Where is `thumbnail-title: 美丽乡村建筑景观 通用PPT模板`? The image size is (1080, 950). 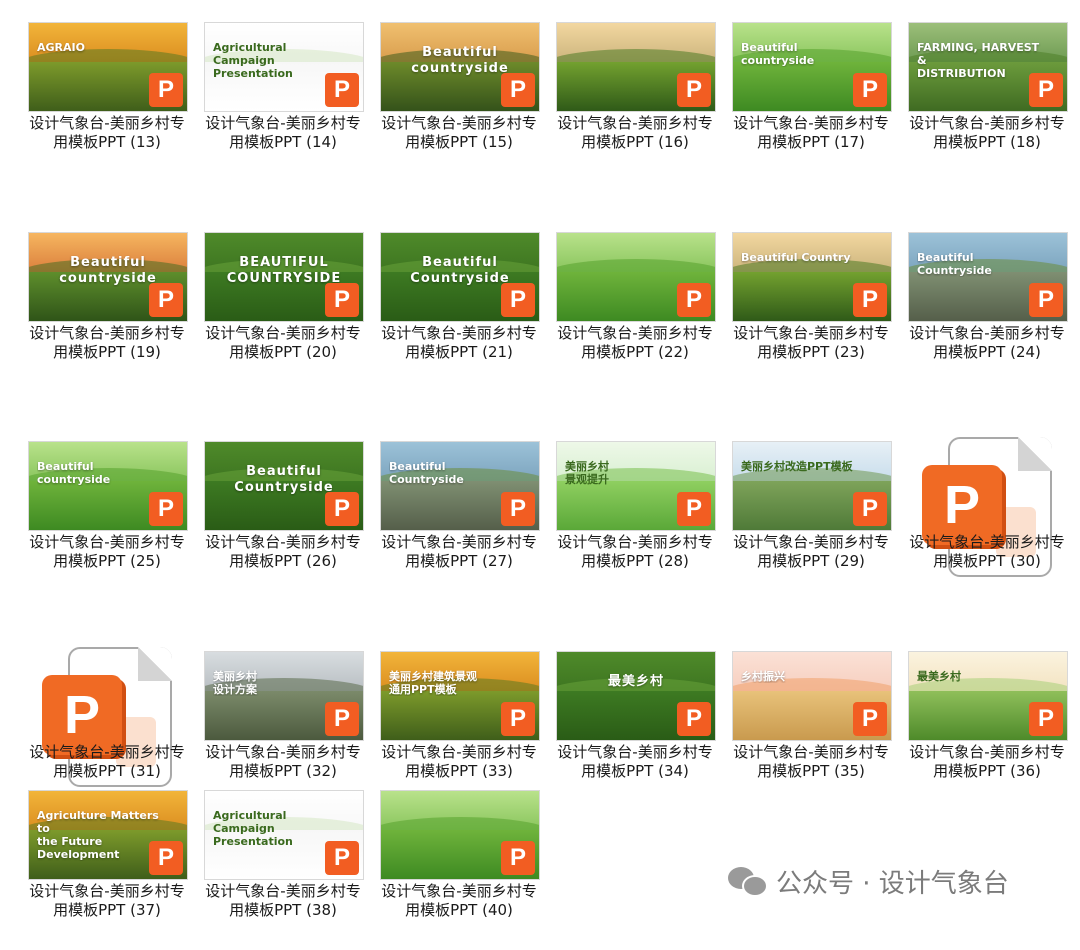 thumbnail-title: 美丽乡村建筑景观 通用PPT模板 is located at coordinates (433, 683).